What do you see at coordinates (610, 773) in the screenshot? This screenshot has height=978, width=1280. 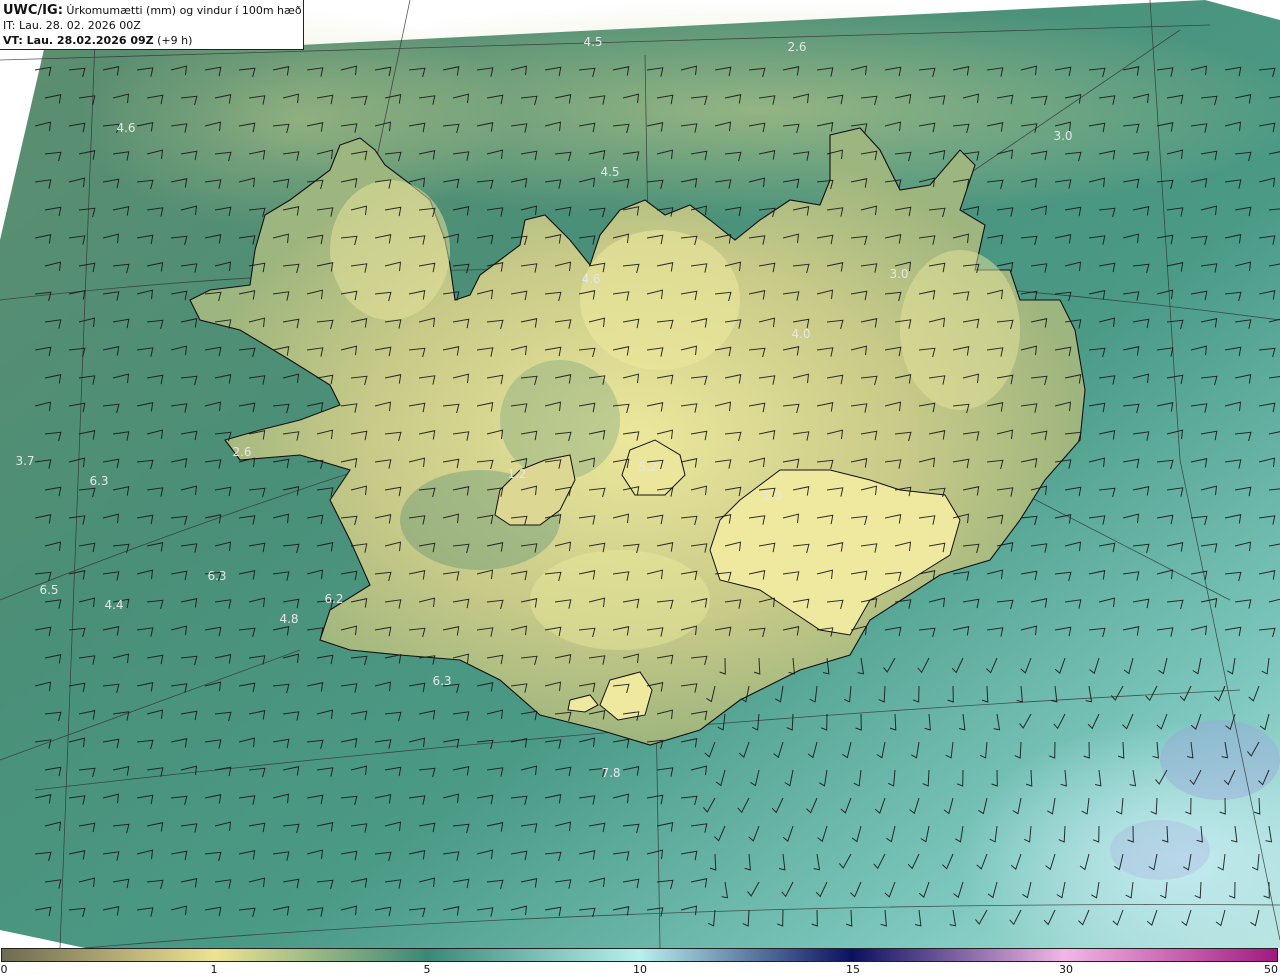 I see `precip-value-label: 7.8` at bounding box center [610, 773].